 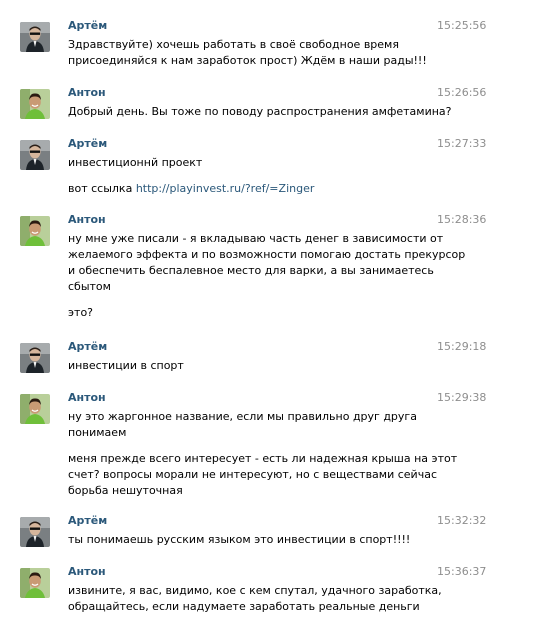 What do you see at coordinates (245, 313) in the screenshot?
I see `message-paragraph: это?` at bounding box center [245, 313].